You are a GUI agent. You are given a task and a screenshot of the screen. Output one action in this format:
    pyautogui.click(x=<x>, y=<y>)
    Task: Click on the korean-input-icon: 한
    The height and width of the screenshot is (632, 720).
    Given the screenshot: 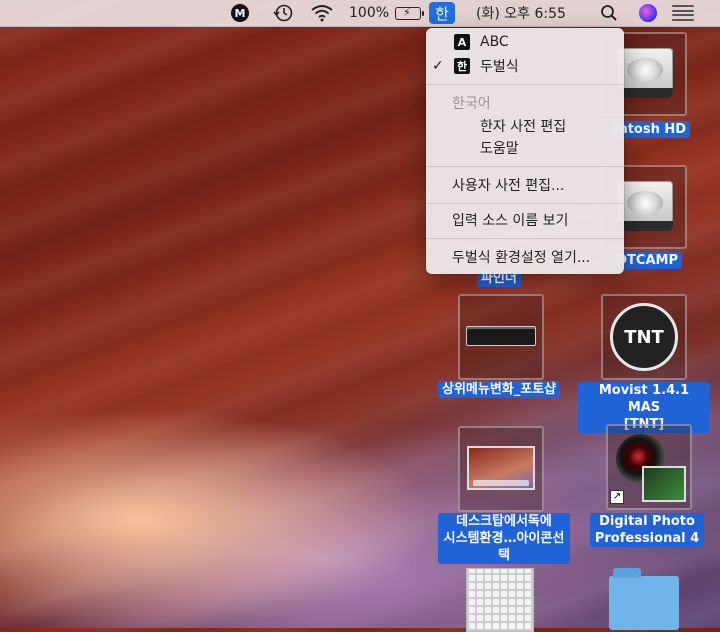 What is the action you would take?
    pyautogui.click(x=462, y=66)
    